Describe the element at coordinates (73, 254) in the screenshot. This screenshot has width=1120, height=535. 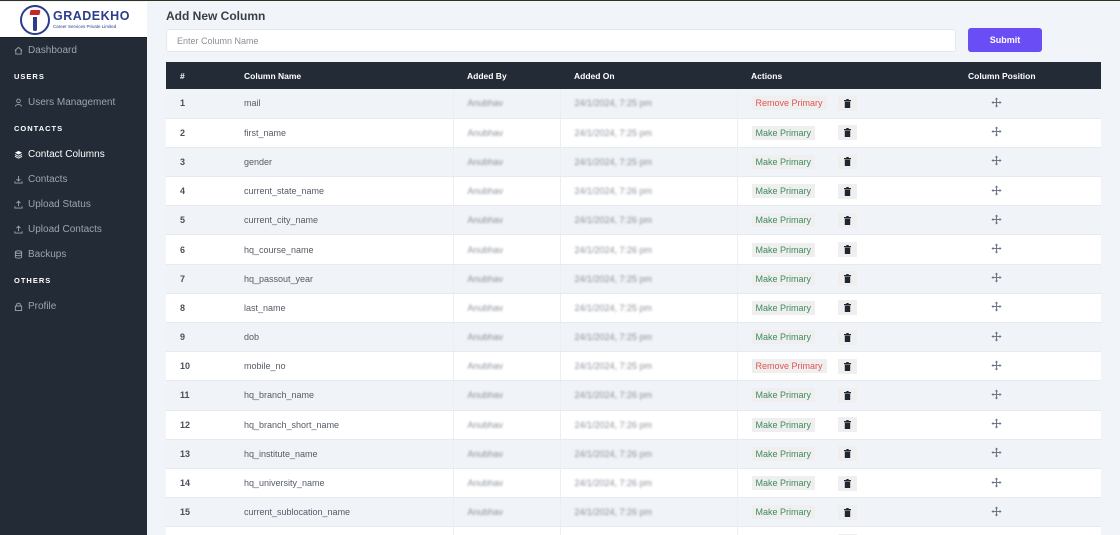
I see `sidebar-item-backups: Backups` at that location.